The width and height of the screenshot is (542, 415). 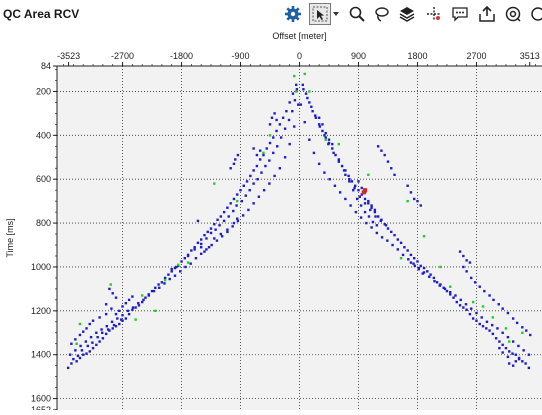 I want to click on gear-icon, so click(x=293, y=14).